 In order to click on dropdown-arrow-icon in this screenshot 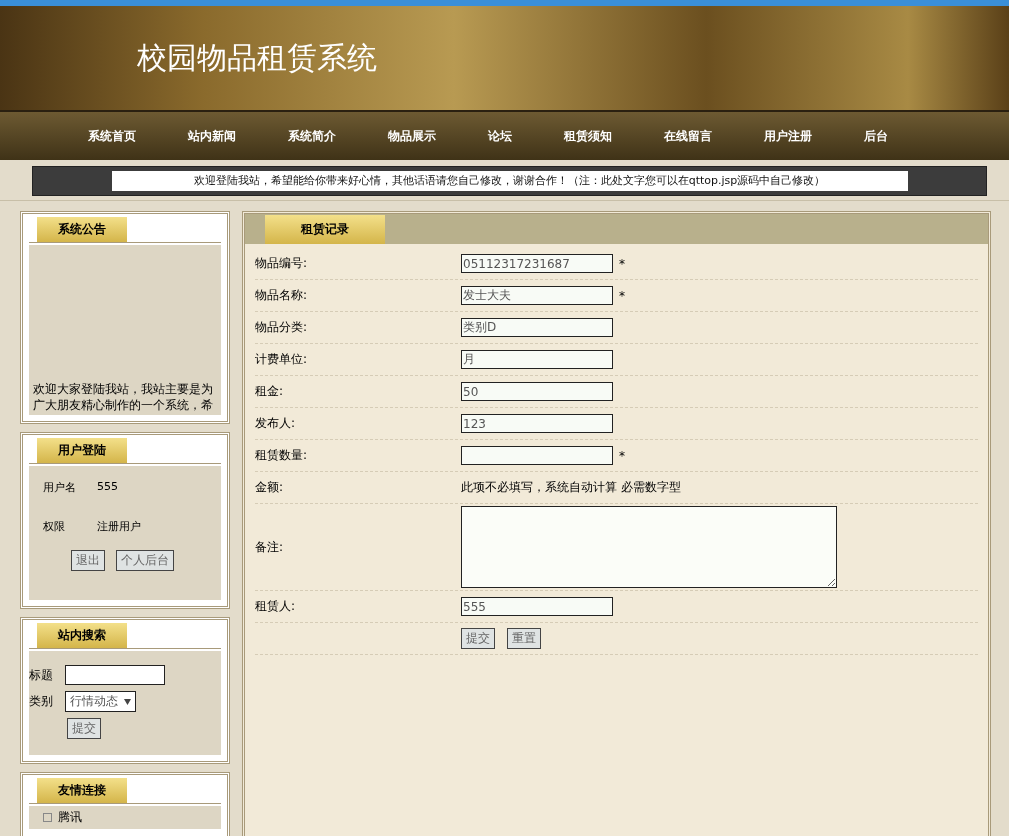, I will do `click(127, 701)`.